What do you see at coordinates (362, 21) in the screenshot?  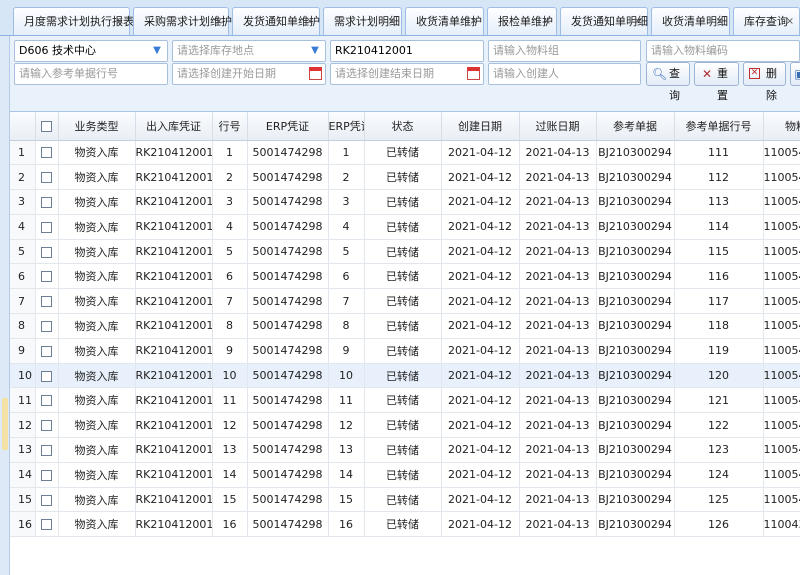 I see `tab-plan-detail: 需求计划明细 ×` at bounding box center [362, 21].